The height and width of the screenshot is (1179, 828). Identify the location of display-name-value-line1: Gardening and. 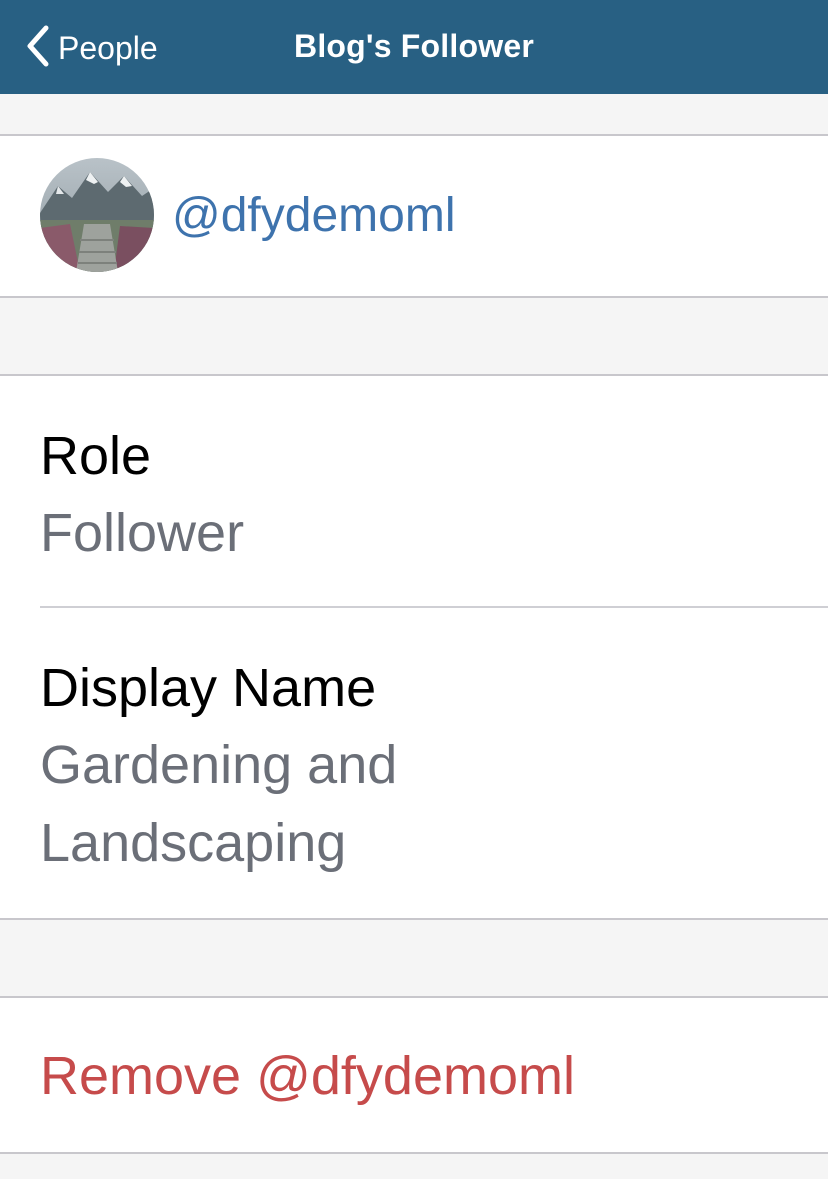
(219, 765).